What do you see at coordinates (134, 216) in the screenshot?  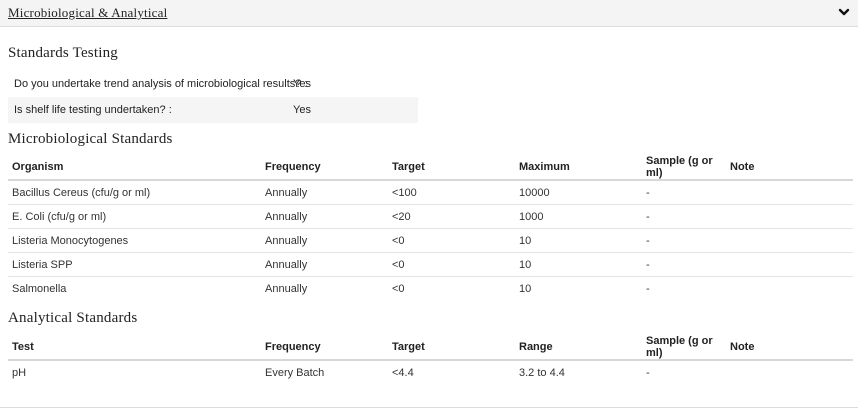 I see `cell-organism: E. Coli (cfu/g or ml)` at bounding box center [134, 216].